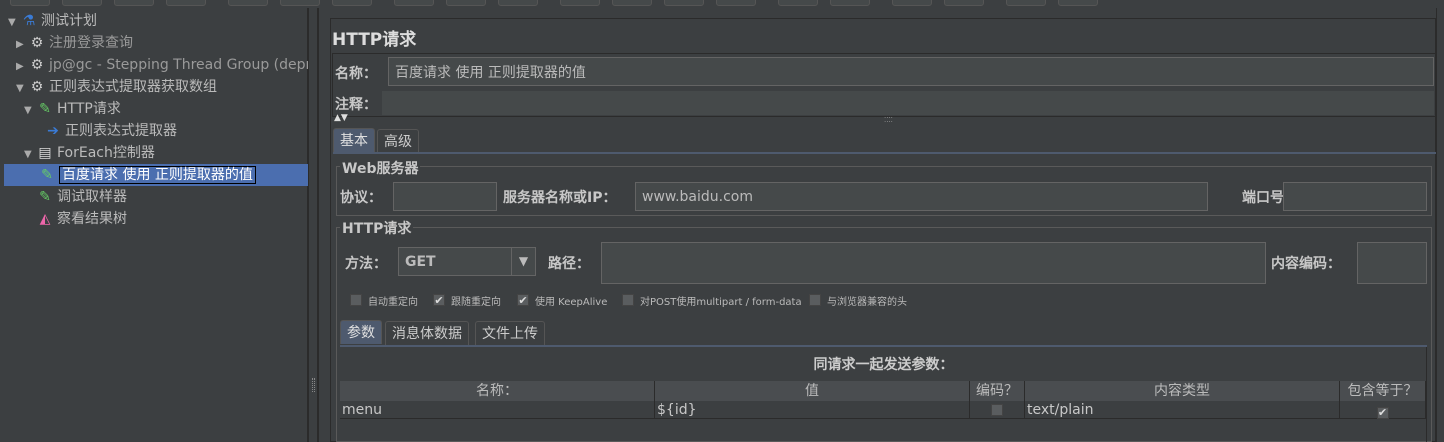 The image size is (1444, 442). I want to click on include-equals-checkbox: ✔, so click(1382, 412).